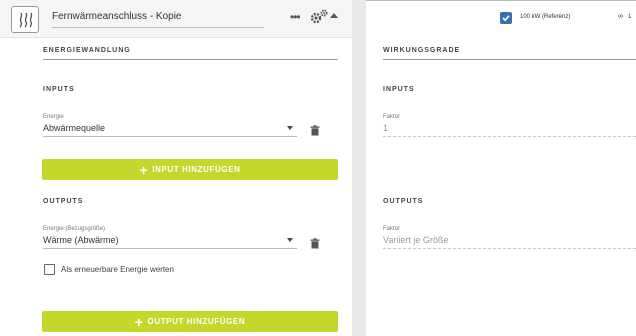  I want to click on input-factor-label: Faktor, so click(392, 117).